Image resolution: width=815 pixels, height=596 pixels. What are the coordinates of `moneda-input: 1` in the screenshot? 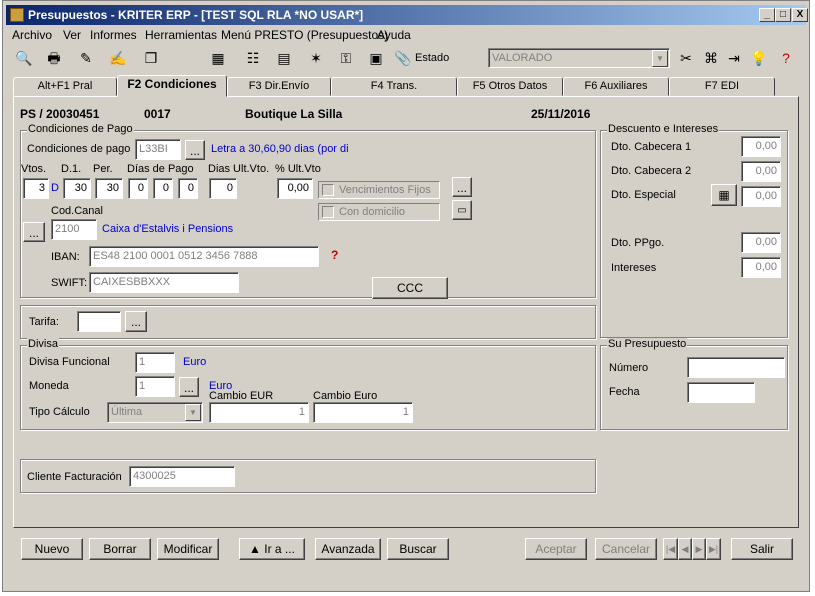 It's located at (155, 386).